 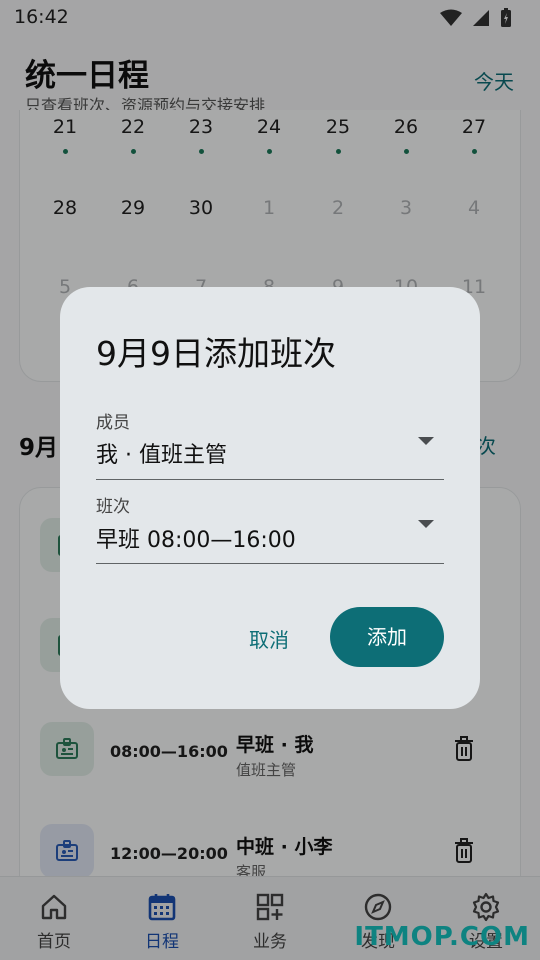 What do you see at coordinates (216, 353) in the screenshot?
I see `dialog-title: 9月9日添加班次` at bounding box center [216, 353].